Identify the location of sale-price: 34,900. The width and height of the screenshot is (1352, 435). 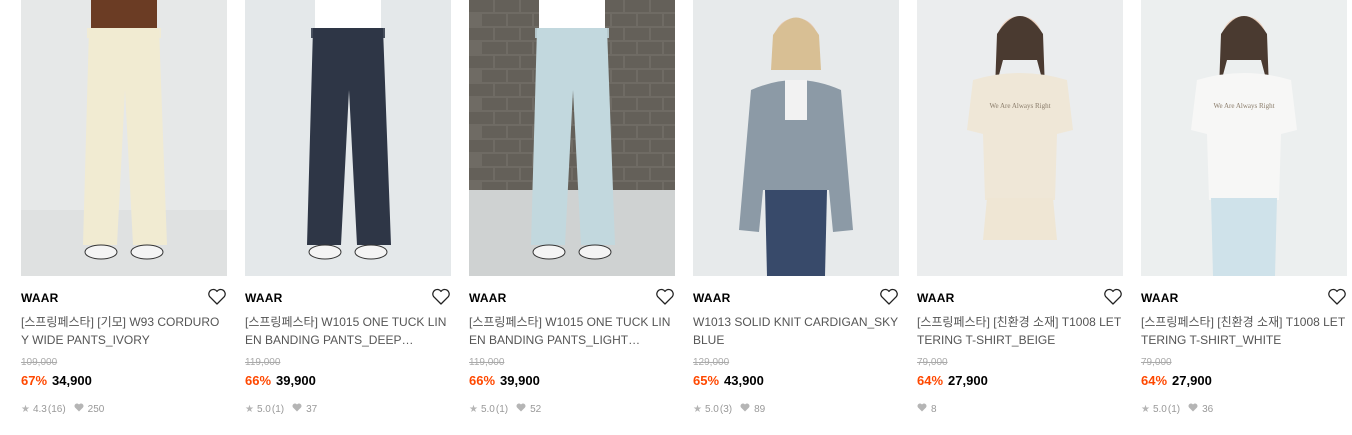
(72, 380).